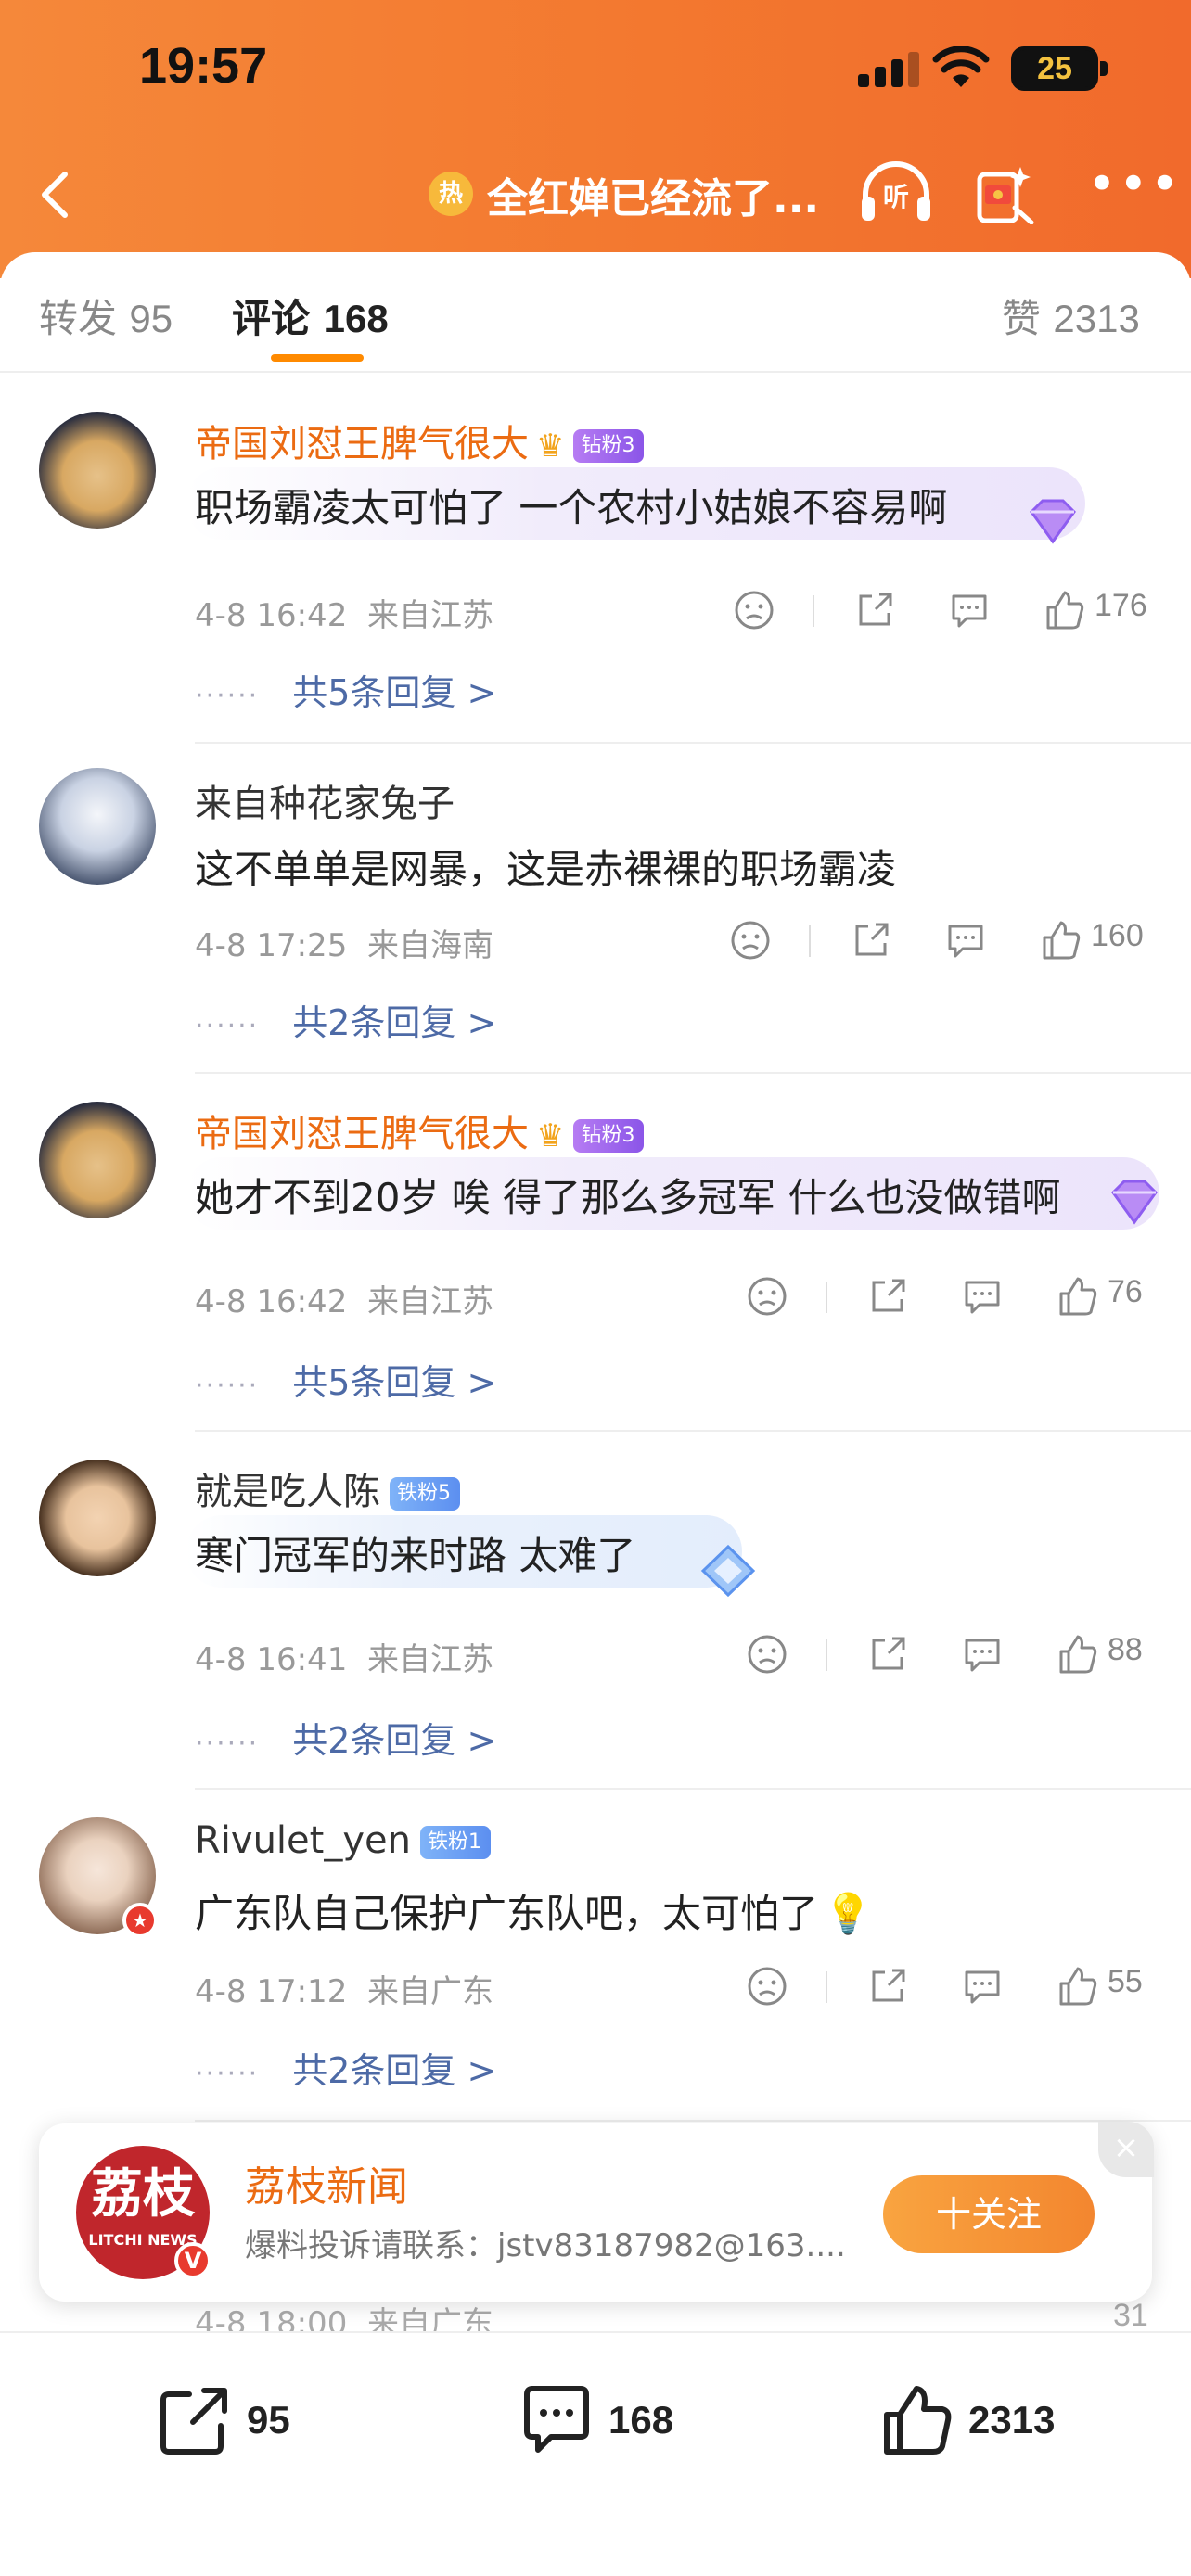 This screenshot has width=1191, height=2576. Describe the element at coordinates (287, 1492) in the screenshot. I see `comment-username-text: 就是吃人陈` at that location.